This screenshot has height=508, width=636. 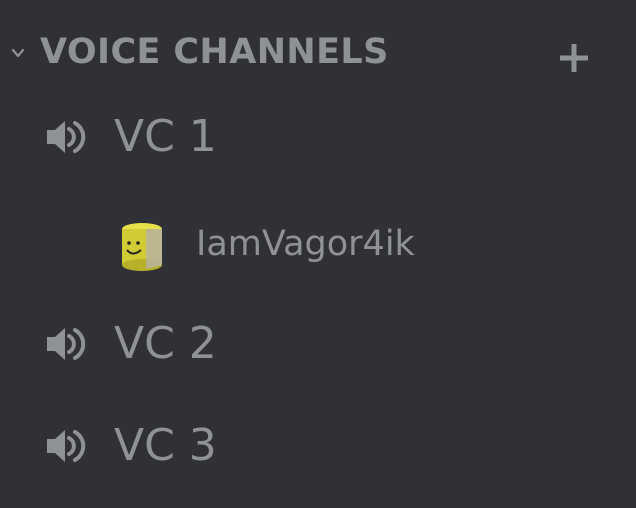 I want to click on voice-channels-category: VOICE CHANNELS, so click(x=318, y=52).